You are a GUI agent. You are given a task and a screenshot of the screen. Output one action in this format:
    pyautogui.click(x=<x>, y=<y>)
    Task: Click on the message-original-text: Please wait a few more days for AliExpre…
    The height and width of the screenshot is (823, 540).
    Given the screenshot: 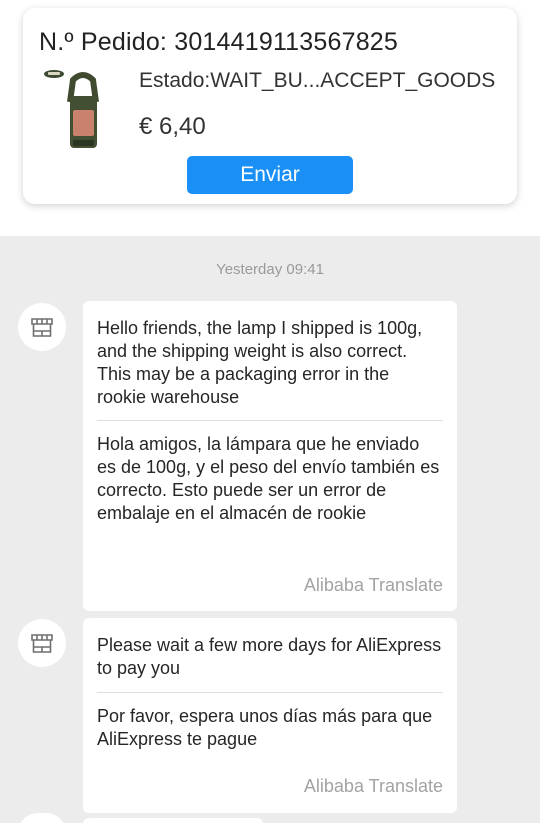 What is the action you would take?
    pyautogui.click(x=269, y=656)
    